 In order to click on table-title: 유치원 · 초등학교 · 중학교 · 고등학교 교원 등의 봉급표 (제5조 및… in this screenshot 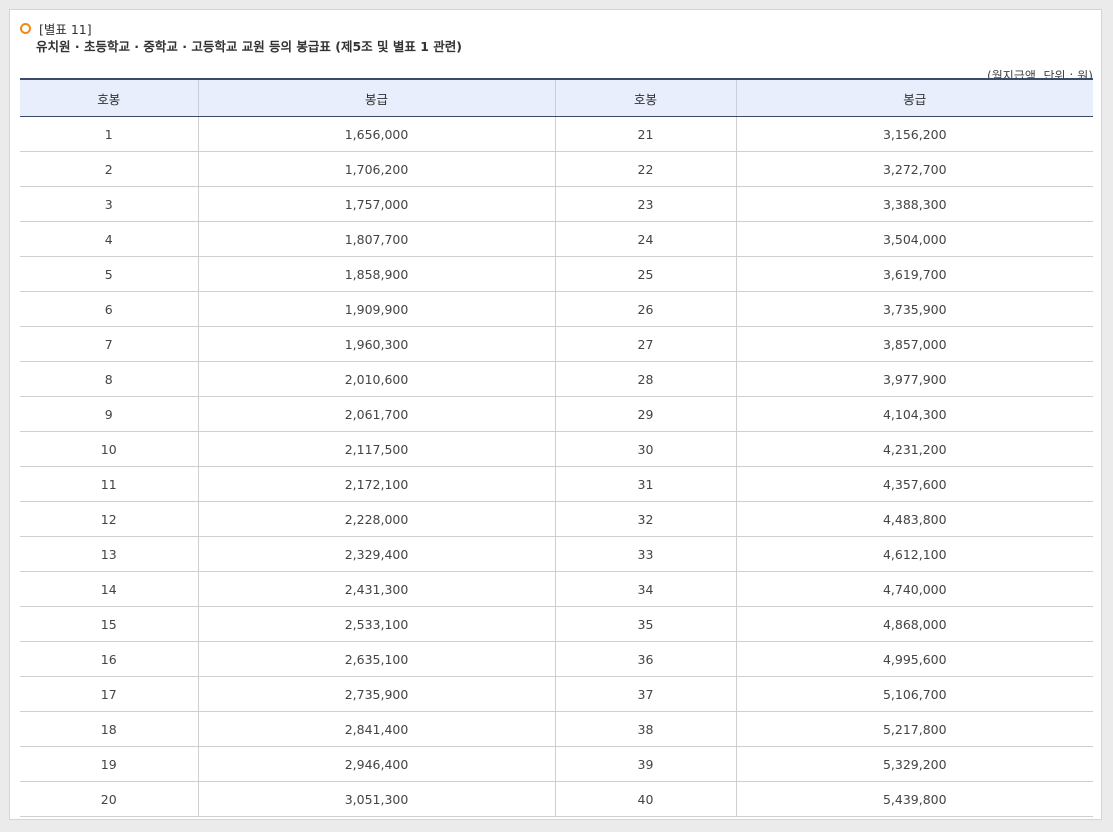, I will do `click(249, 46)`.